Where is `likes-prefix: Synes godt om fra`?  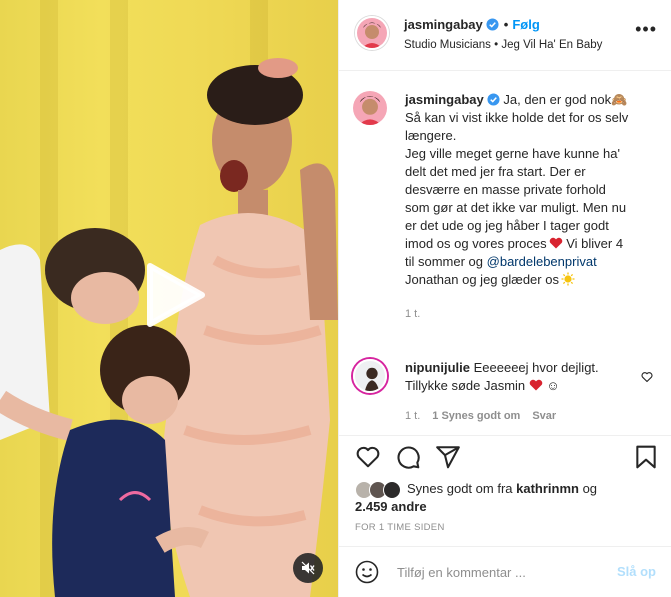
likes-prefix: Synes godt om fra is located at coordinates (462, 488).